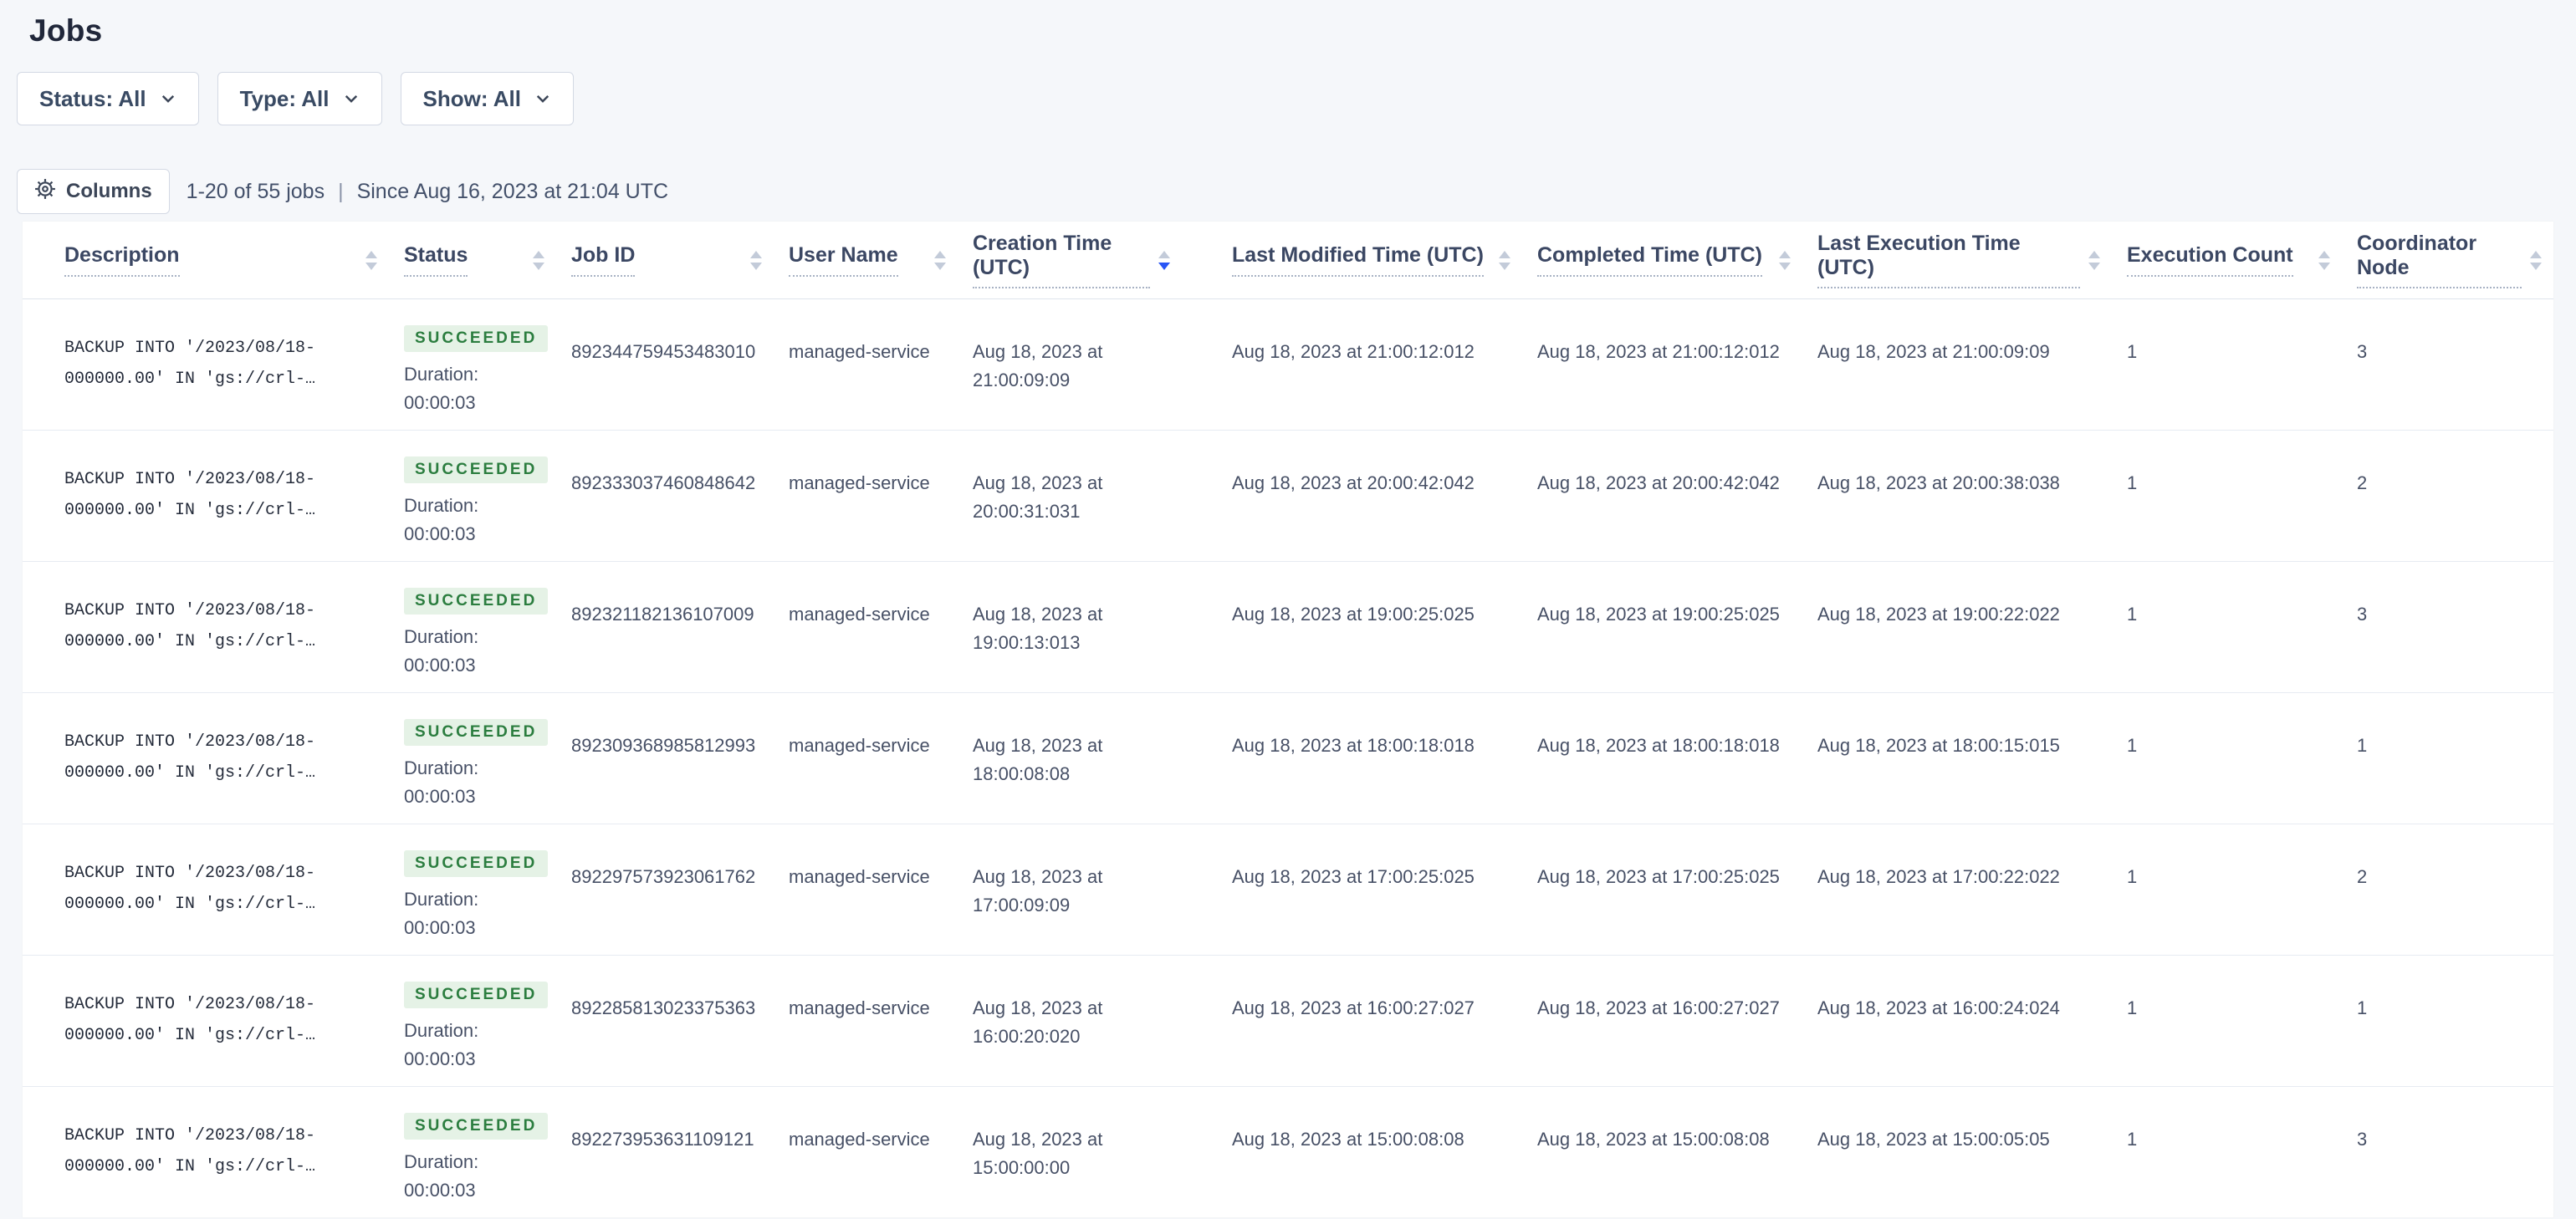 This screenshot has height=1219, width=2576. I want to click on column-header-status: Status, so click(472, 260).